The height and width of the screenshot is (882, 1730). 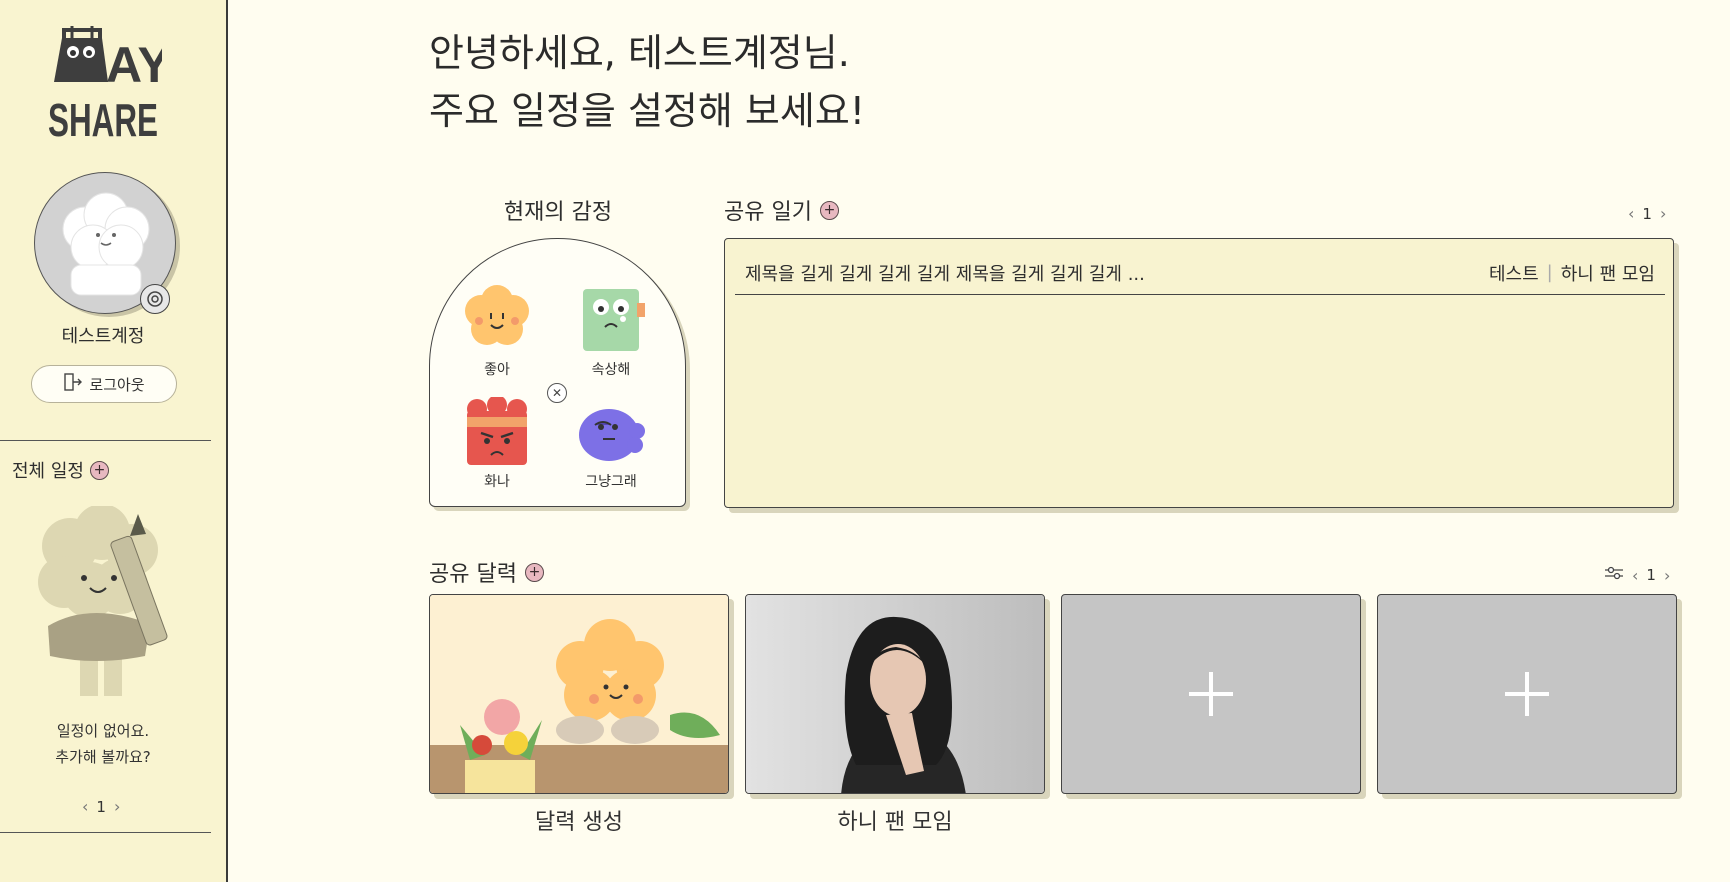 I want to click on schedule-title: 전체 일정, so click(x=48, y=471).